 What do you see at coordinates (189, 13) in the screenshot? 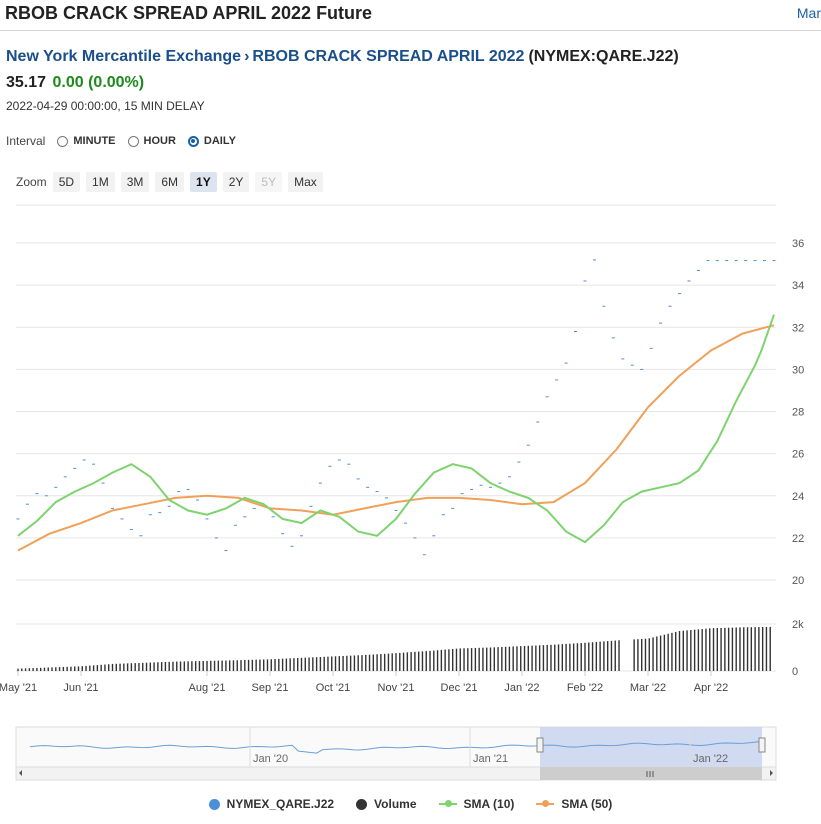
I see `page-title: RBOB CRACK SPREAD APRIL 2022 Future` at bounding box center [189, 13].